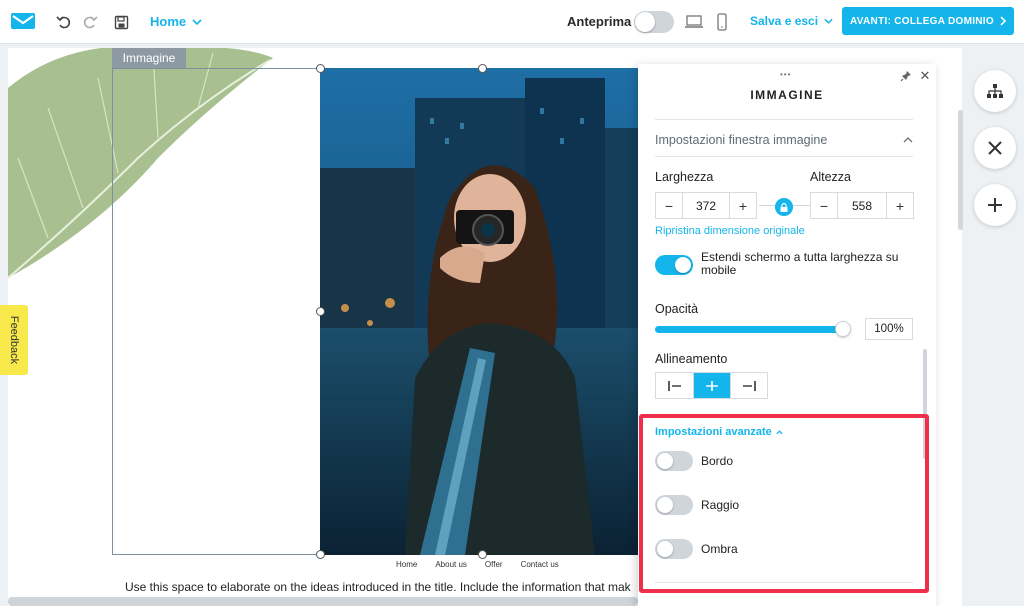 The image size is (1024, 606). Describe the element at coordinates (787, 95) in the screenshot. I see `panel-title: IMMAGINE` at that location.